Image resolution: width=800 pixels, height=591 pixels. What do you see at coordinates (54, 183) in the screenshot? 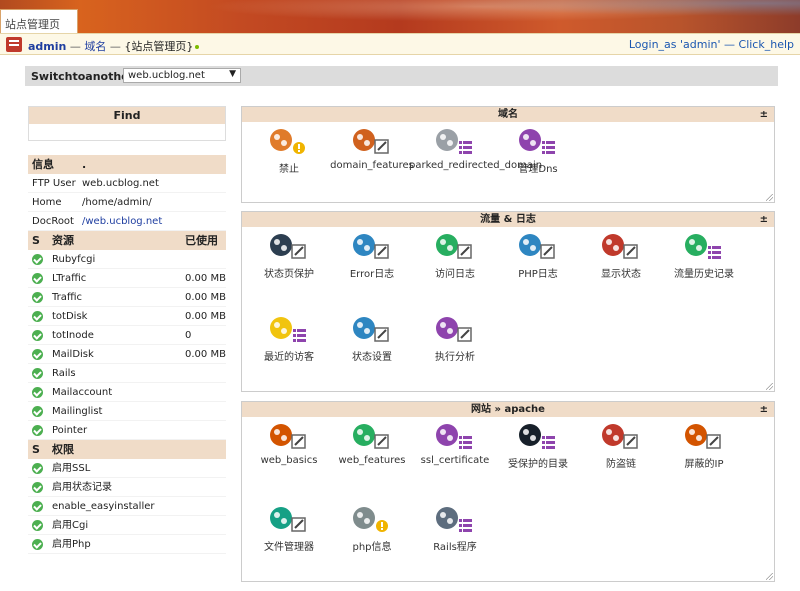
I see `info-key: FTP User` at bounding box center [54, 183].